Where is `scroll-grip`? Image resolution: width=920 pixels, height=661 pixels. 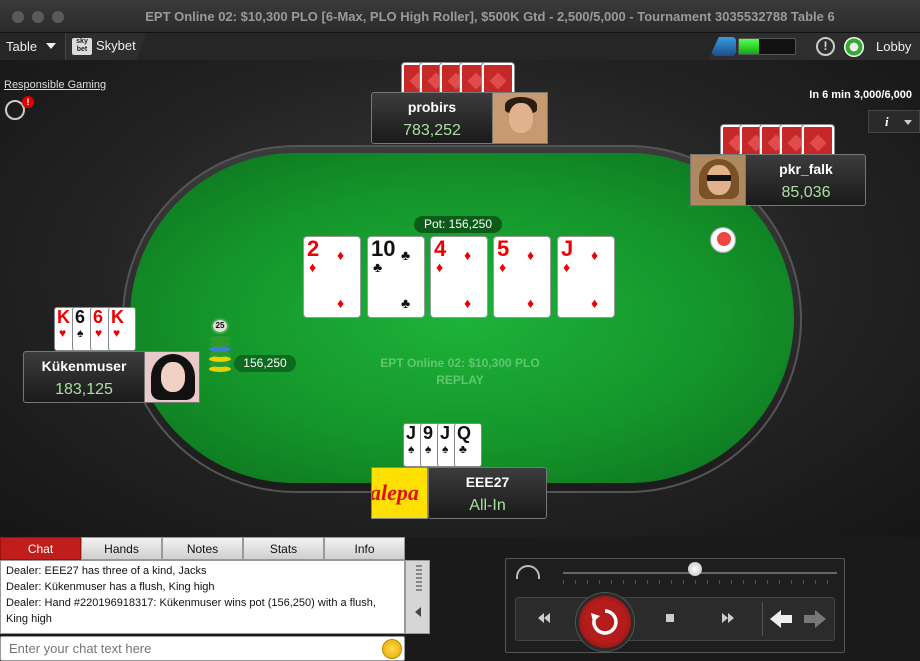
scroll-grip is located at coordinates (419, 578).